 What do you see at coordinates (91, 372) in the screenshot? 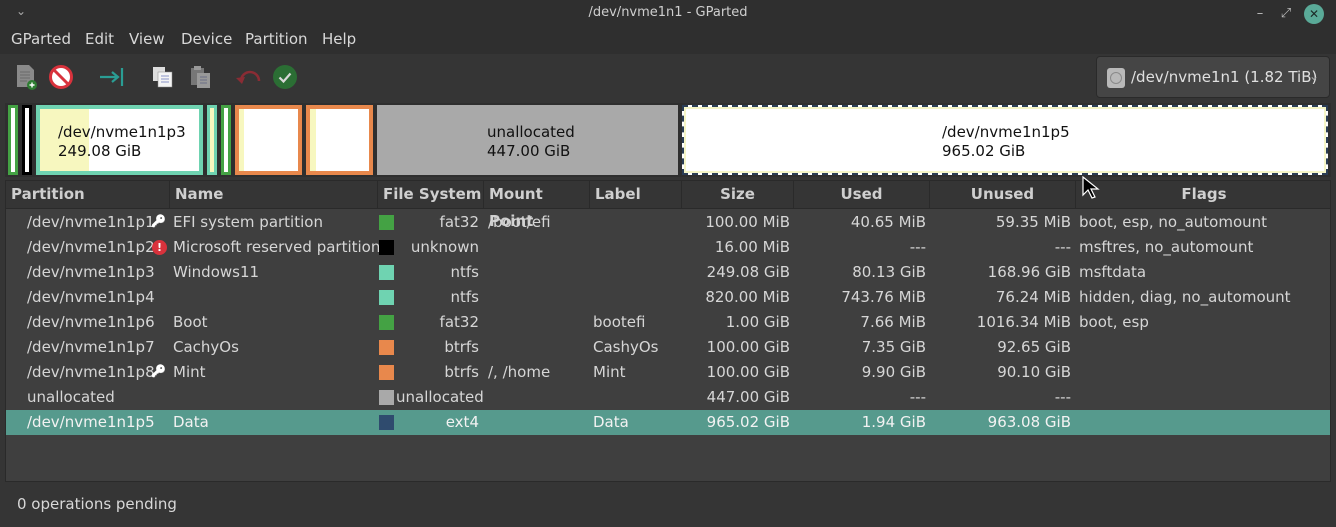
I see `partition-cell: /dev/nvme1n1p8` at bounding box center [91, 372].